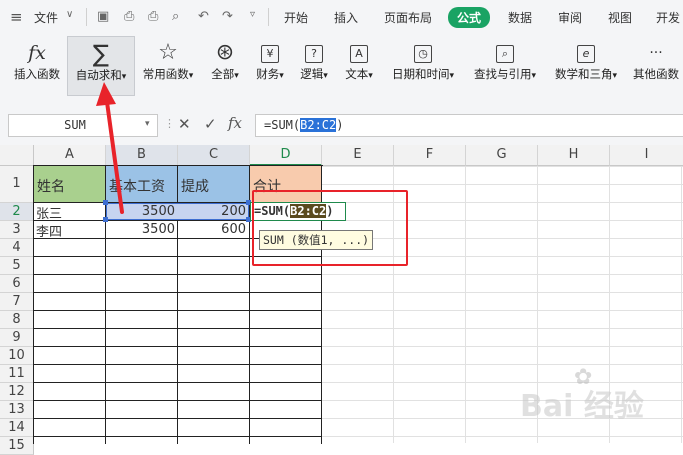 This screenshot has height=455, width=683. I want to click on arrow-head, so click(106, 94).